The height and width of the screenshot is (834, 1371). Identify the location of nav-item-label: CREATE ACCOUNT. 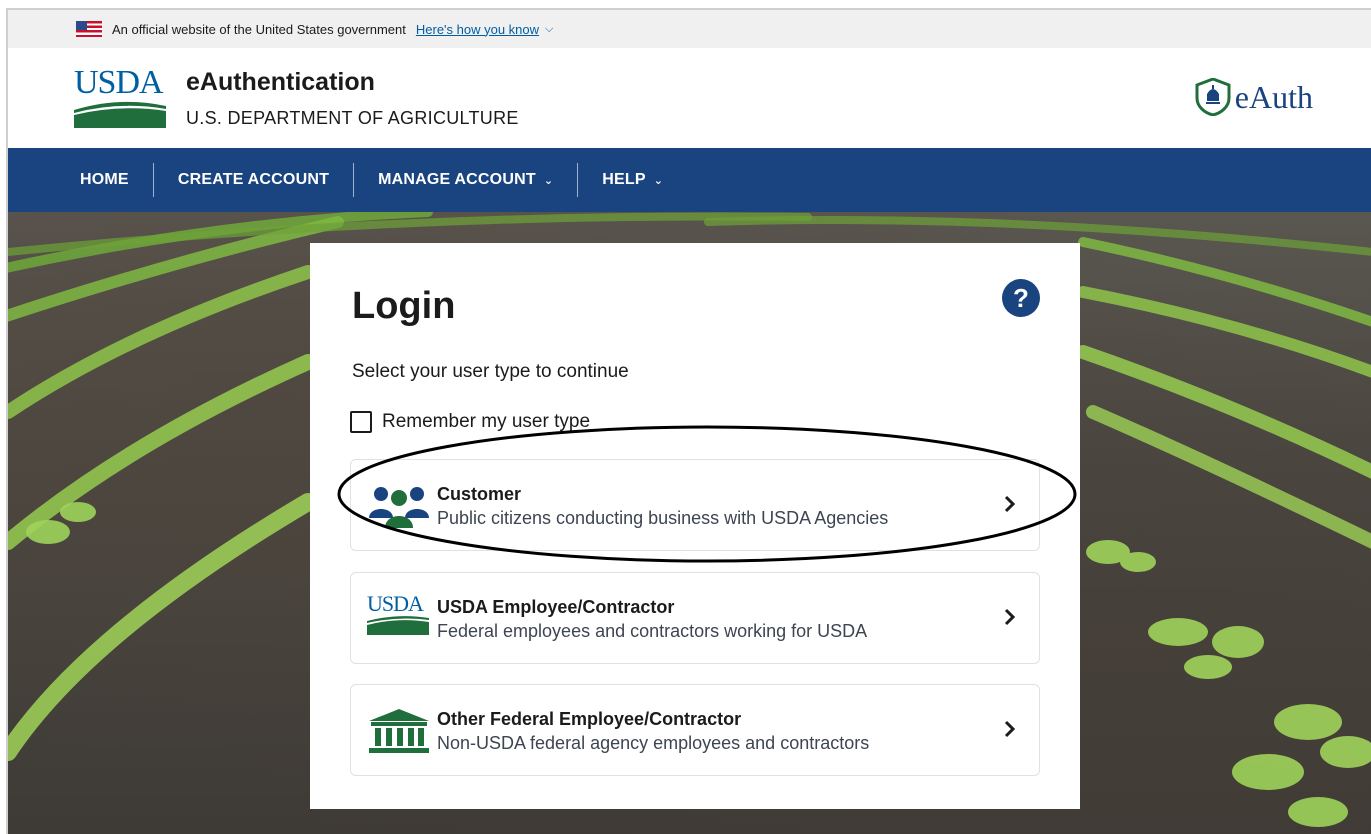
(253, 179).